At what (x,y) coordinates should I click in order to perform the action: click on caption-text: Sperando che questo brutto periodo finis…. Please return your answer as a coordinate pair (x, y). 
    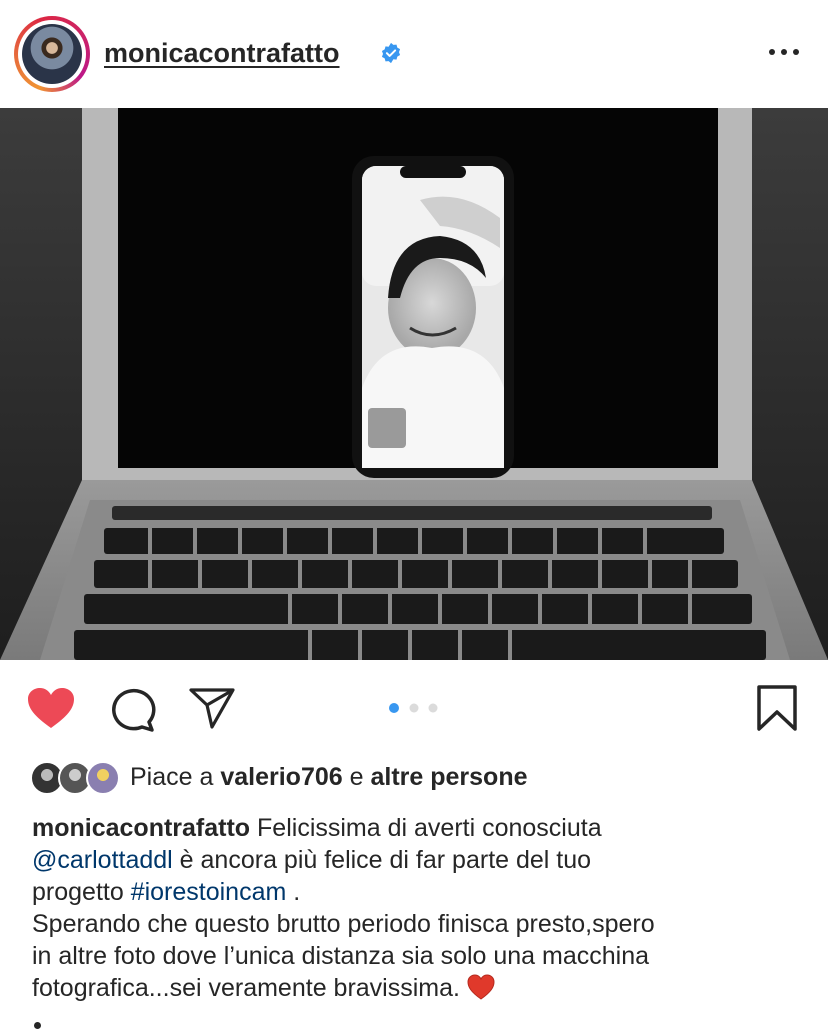
    Looking at the image, I should click on (343, 924).